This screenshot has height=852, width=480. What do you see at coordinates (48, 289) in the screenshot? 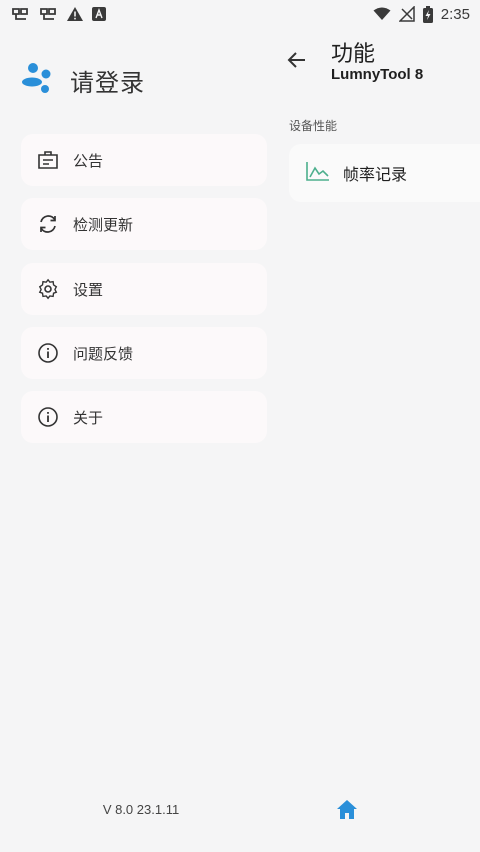
I see `gear-icon` at bounding box center [48, 289].